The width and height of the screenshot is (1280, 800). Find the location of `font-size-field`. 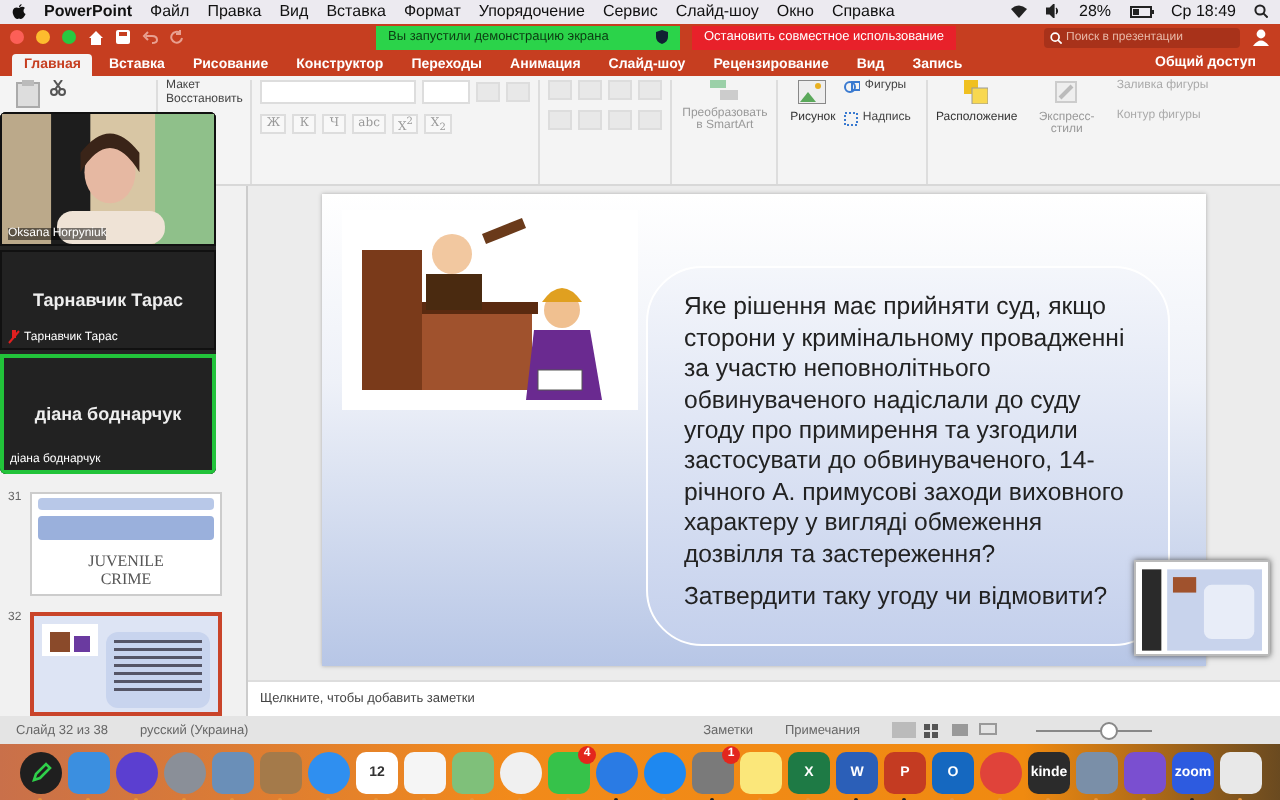

font-size-field is located at coordinates (446, 91).